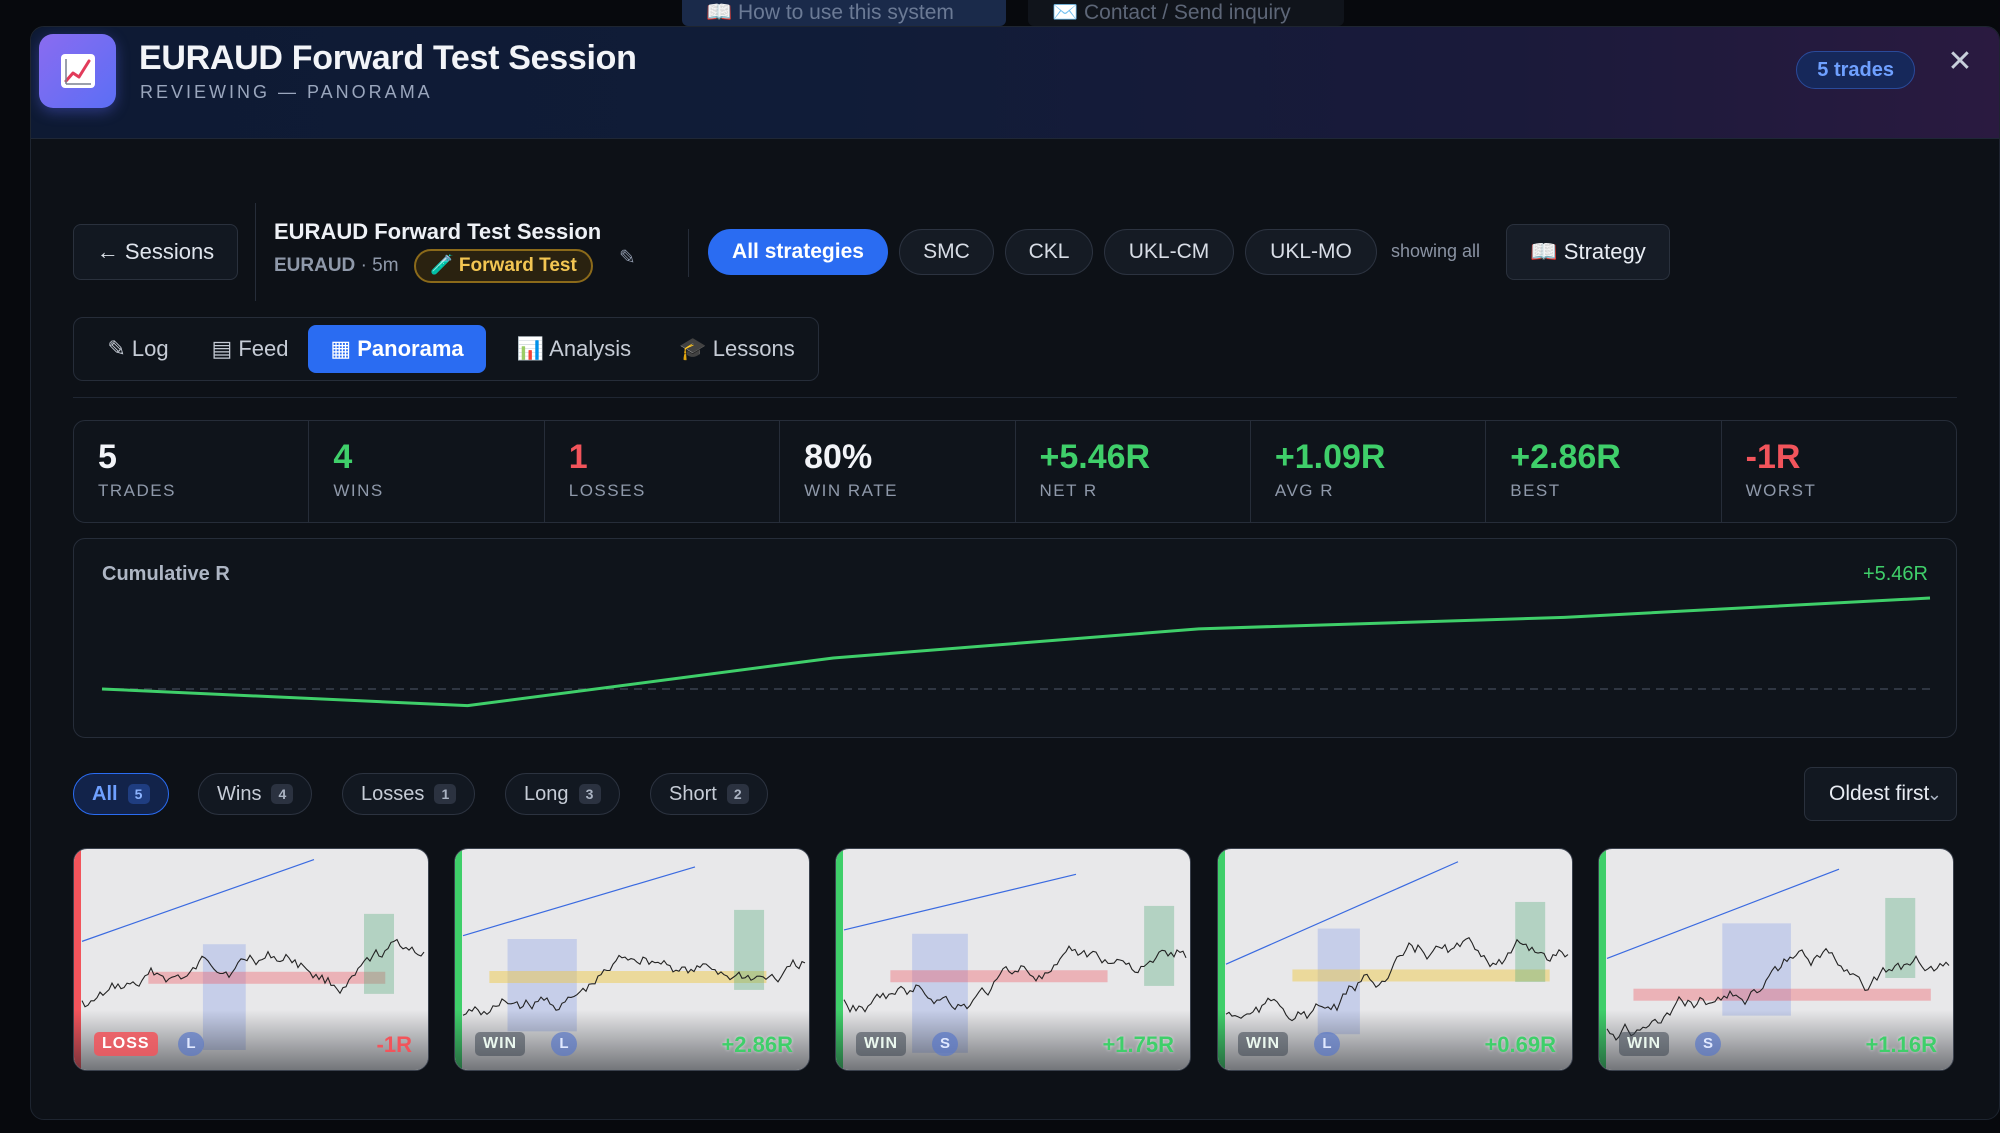  Describe the element at coordinates (1013, 959) in the screenshot. I see `trade-card: WIN S +1.75R` at that location.